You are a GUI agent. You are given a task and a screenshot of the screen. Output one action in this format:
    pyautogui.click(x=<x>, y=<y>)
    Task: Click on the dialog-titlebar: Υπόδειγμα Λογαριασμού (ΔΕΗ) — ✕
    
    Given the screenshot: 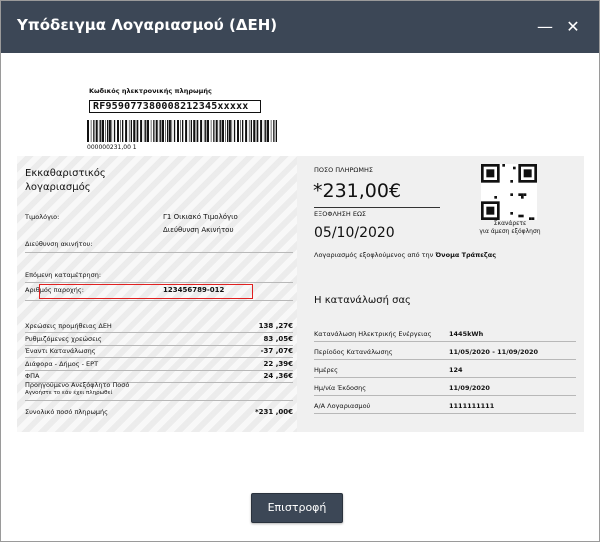 What is the action you would take?
    pyautogui.click(x=300, y=27)
    